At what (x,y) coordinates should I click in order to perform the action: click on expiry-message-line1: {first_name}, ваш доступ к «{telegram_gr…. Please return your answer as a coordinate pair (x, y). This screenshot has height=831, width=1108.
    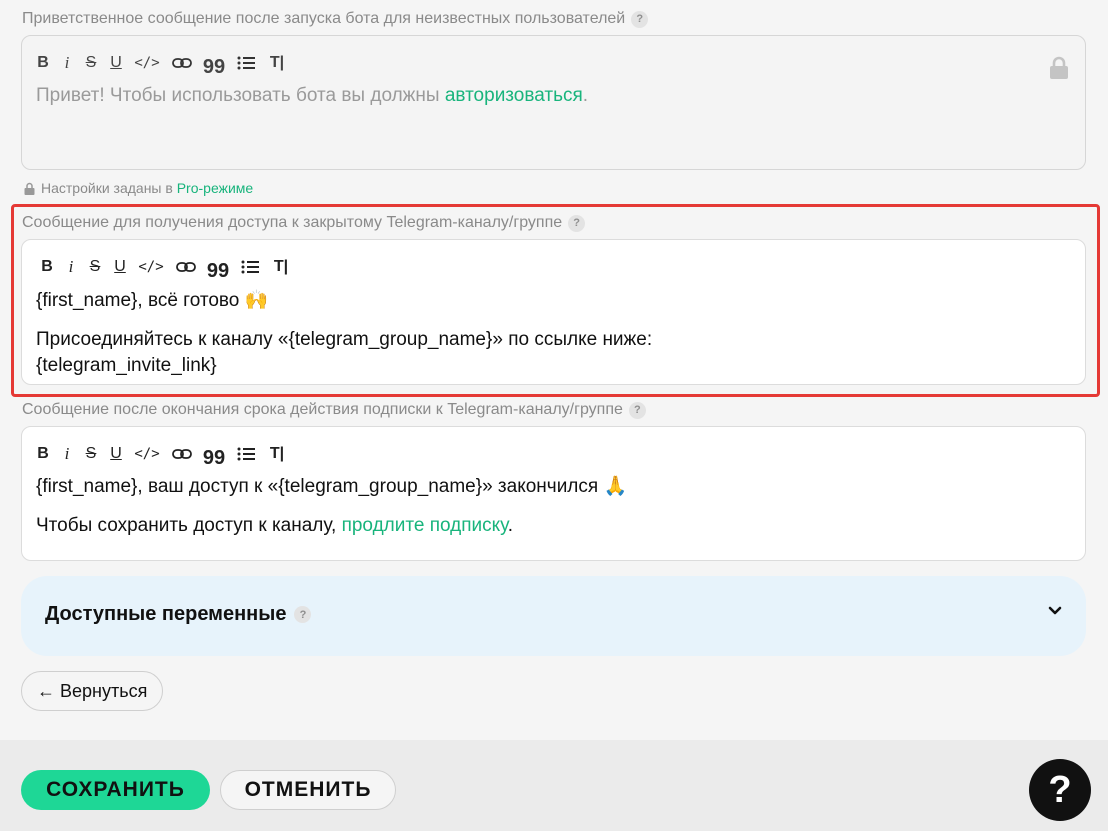
    Looking at the image, I should click on (332, 486).